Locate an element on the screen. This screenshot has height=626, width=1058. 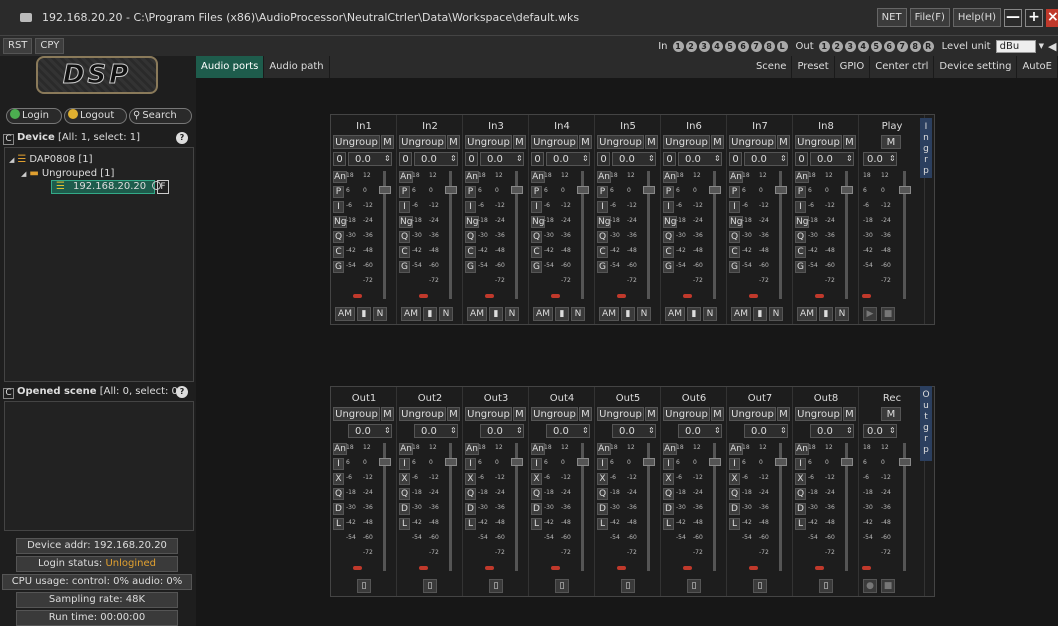
tab-audio-ports: Audio ports is located at coordinates (230, 67).